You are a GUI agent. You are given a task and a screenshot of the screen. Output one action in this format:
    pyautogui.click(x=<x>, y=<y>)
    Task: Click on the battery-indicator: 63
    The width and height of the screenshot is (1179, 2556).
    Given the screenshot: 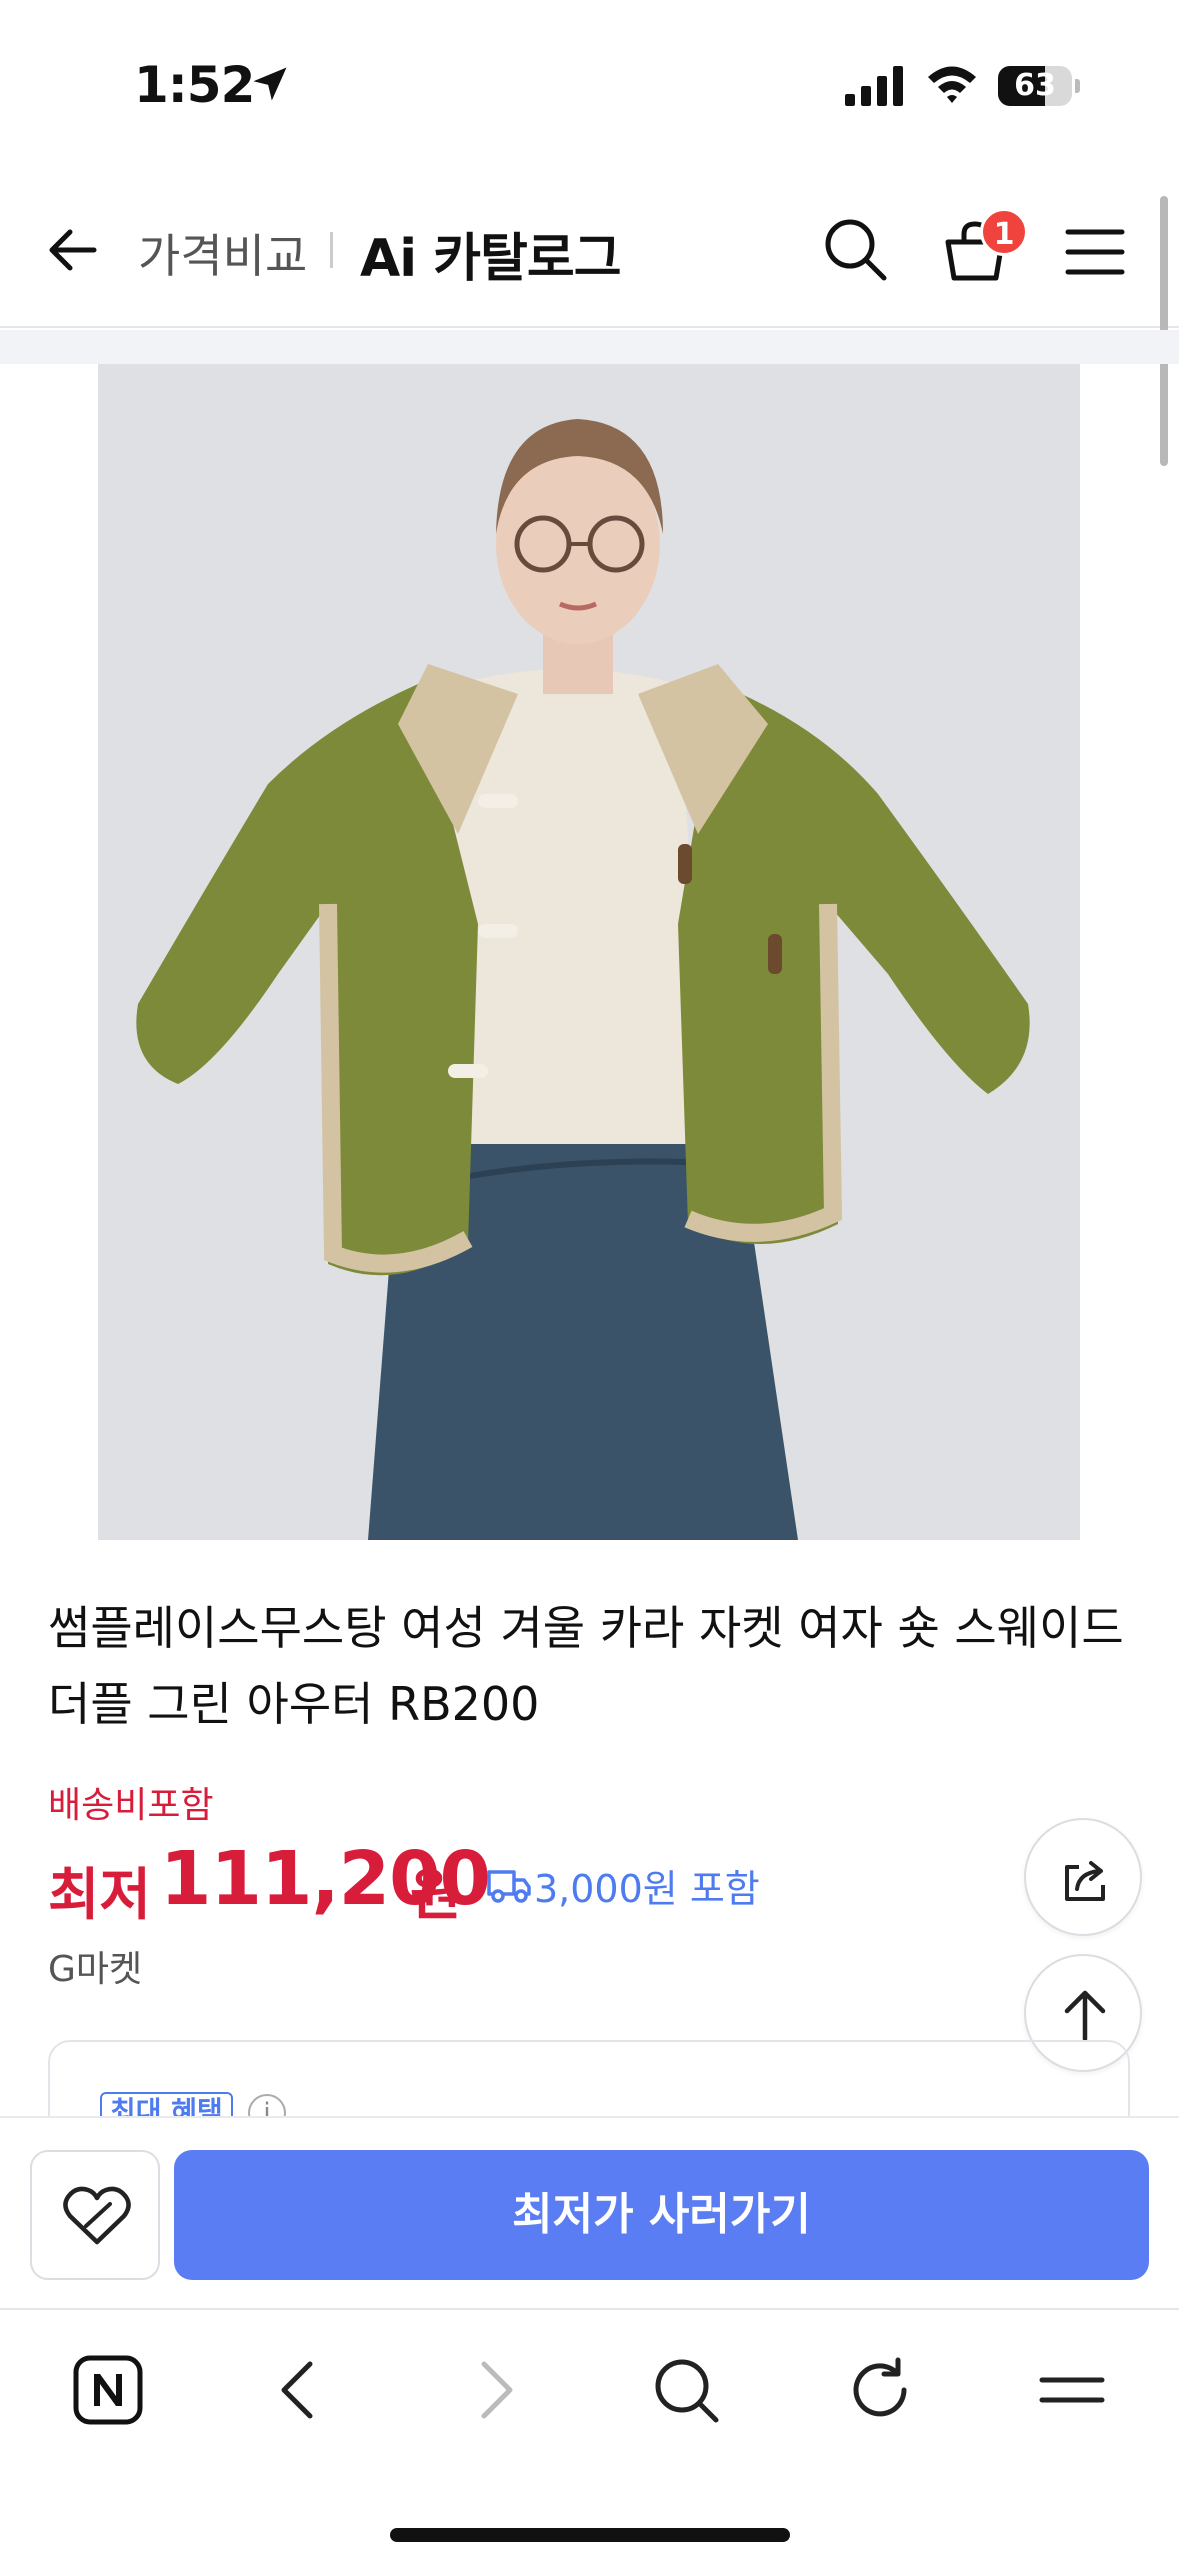 What is the action you would take?
    pyautogui.click(x=1039, y=86)
    